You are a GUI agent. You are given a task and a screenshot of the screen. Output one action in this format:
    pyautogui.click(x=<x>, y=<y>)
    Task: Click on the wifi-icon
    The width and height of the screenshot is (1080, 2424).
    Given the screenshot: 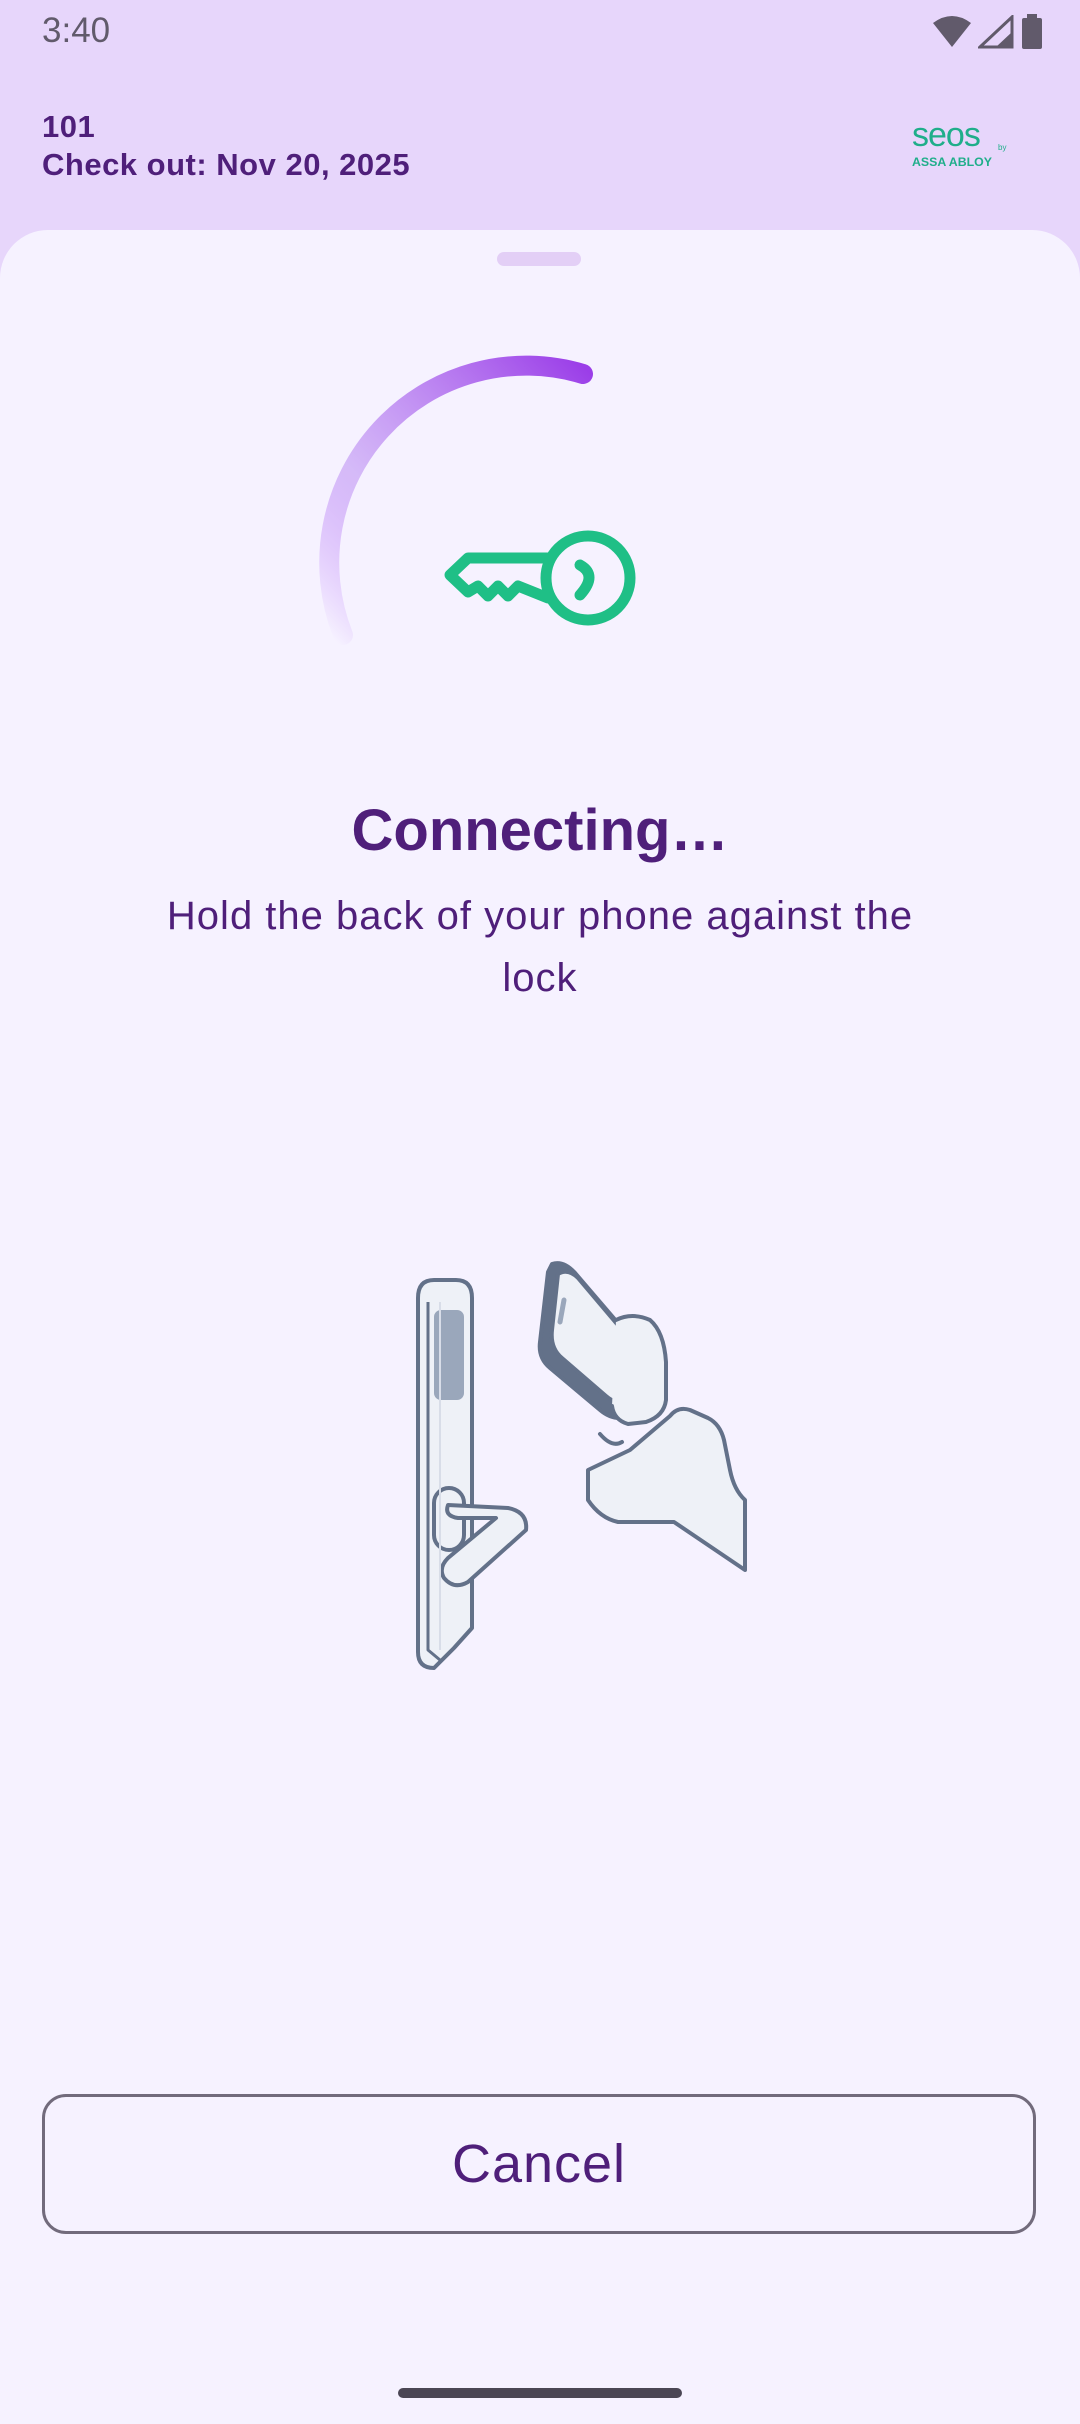 What is the action you would take?
    pyautogui.click(x=952, y=31)
    